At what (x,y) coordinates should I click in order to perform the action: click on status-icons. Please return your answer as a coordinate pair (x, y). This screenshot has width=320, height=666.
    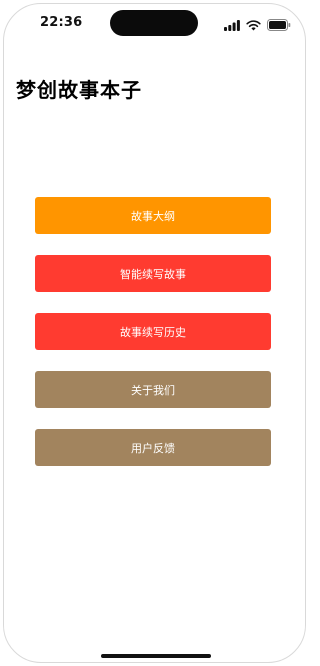
    Looking at the image, I should click on (257, 25).